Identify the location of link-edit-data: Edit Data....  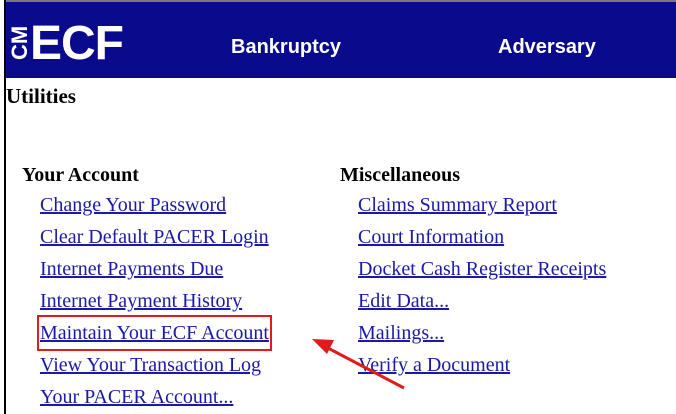
(403, 301).